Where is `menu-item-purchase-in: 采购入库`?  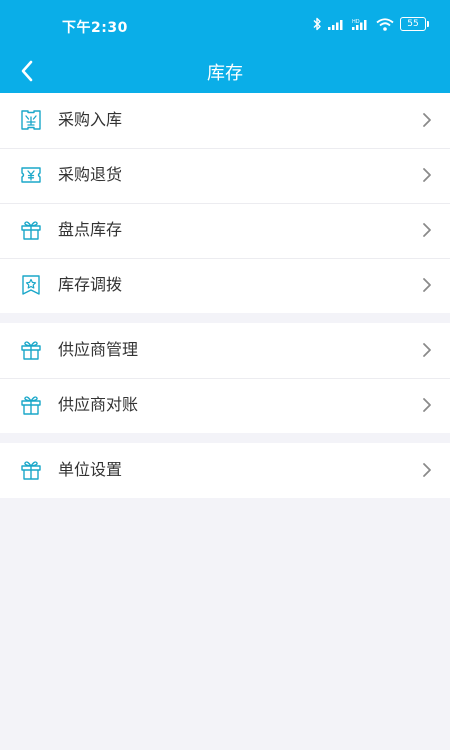 menu-item-purchase-in: 采购入库 is located at coordinates (225, 120).